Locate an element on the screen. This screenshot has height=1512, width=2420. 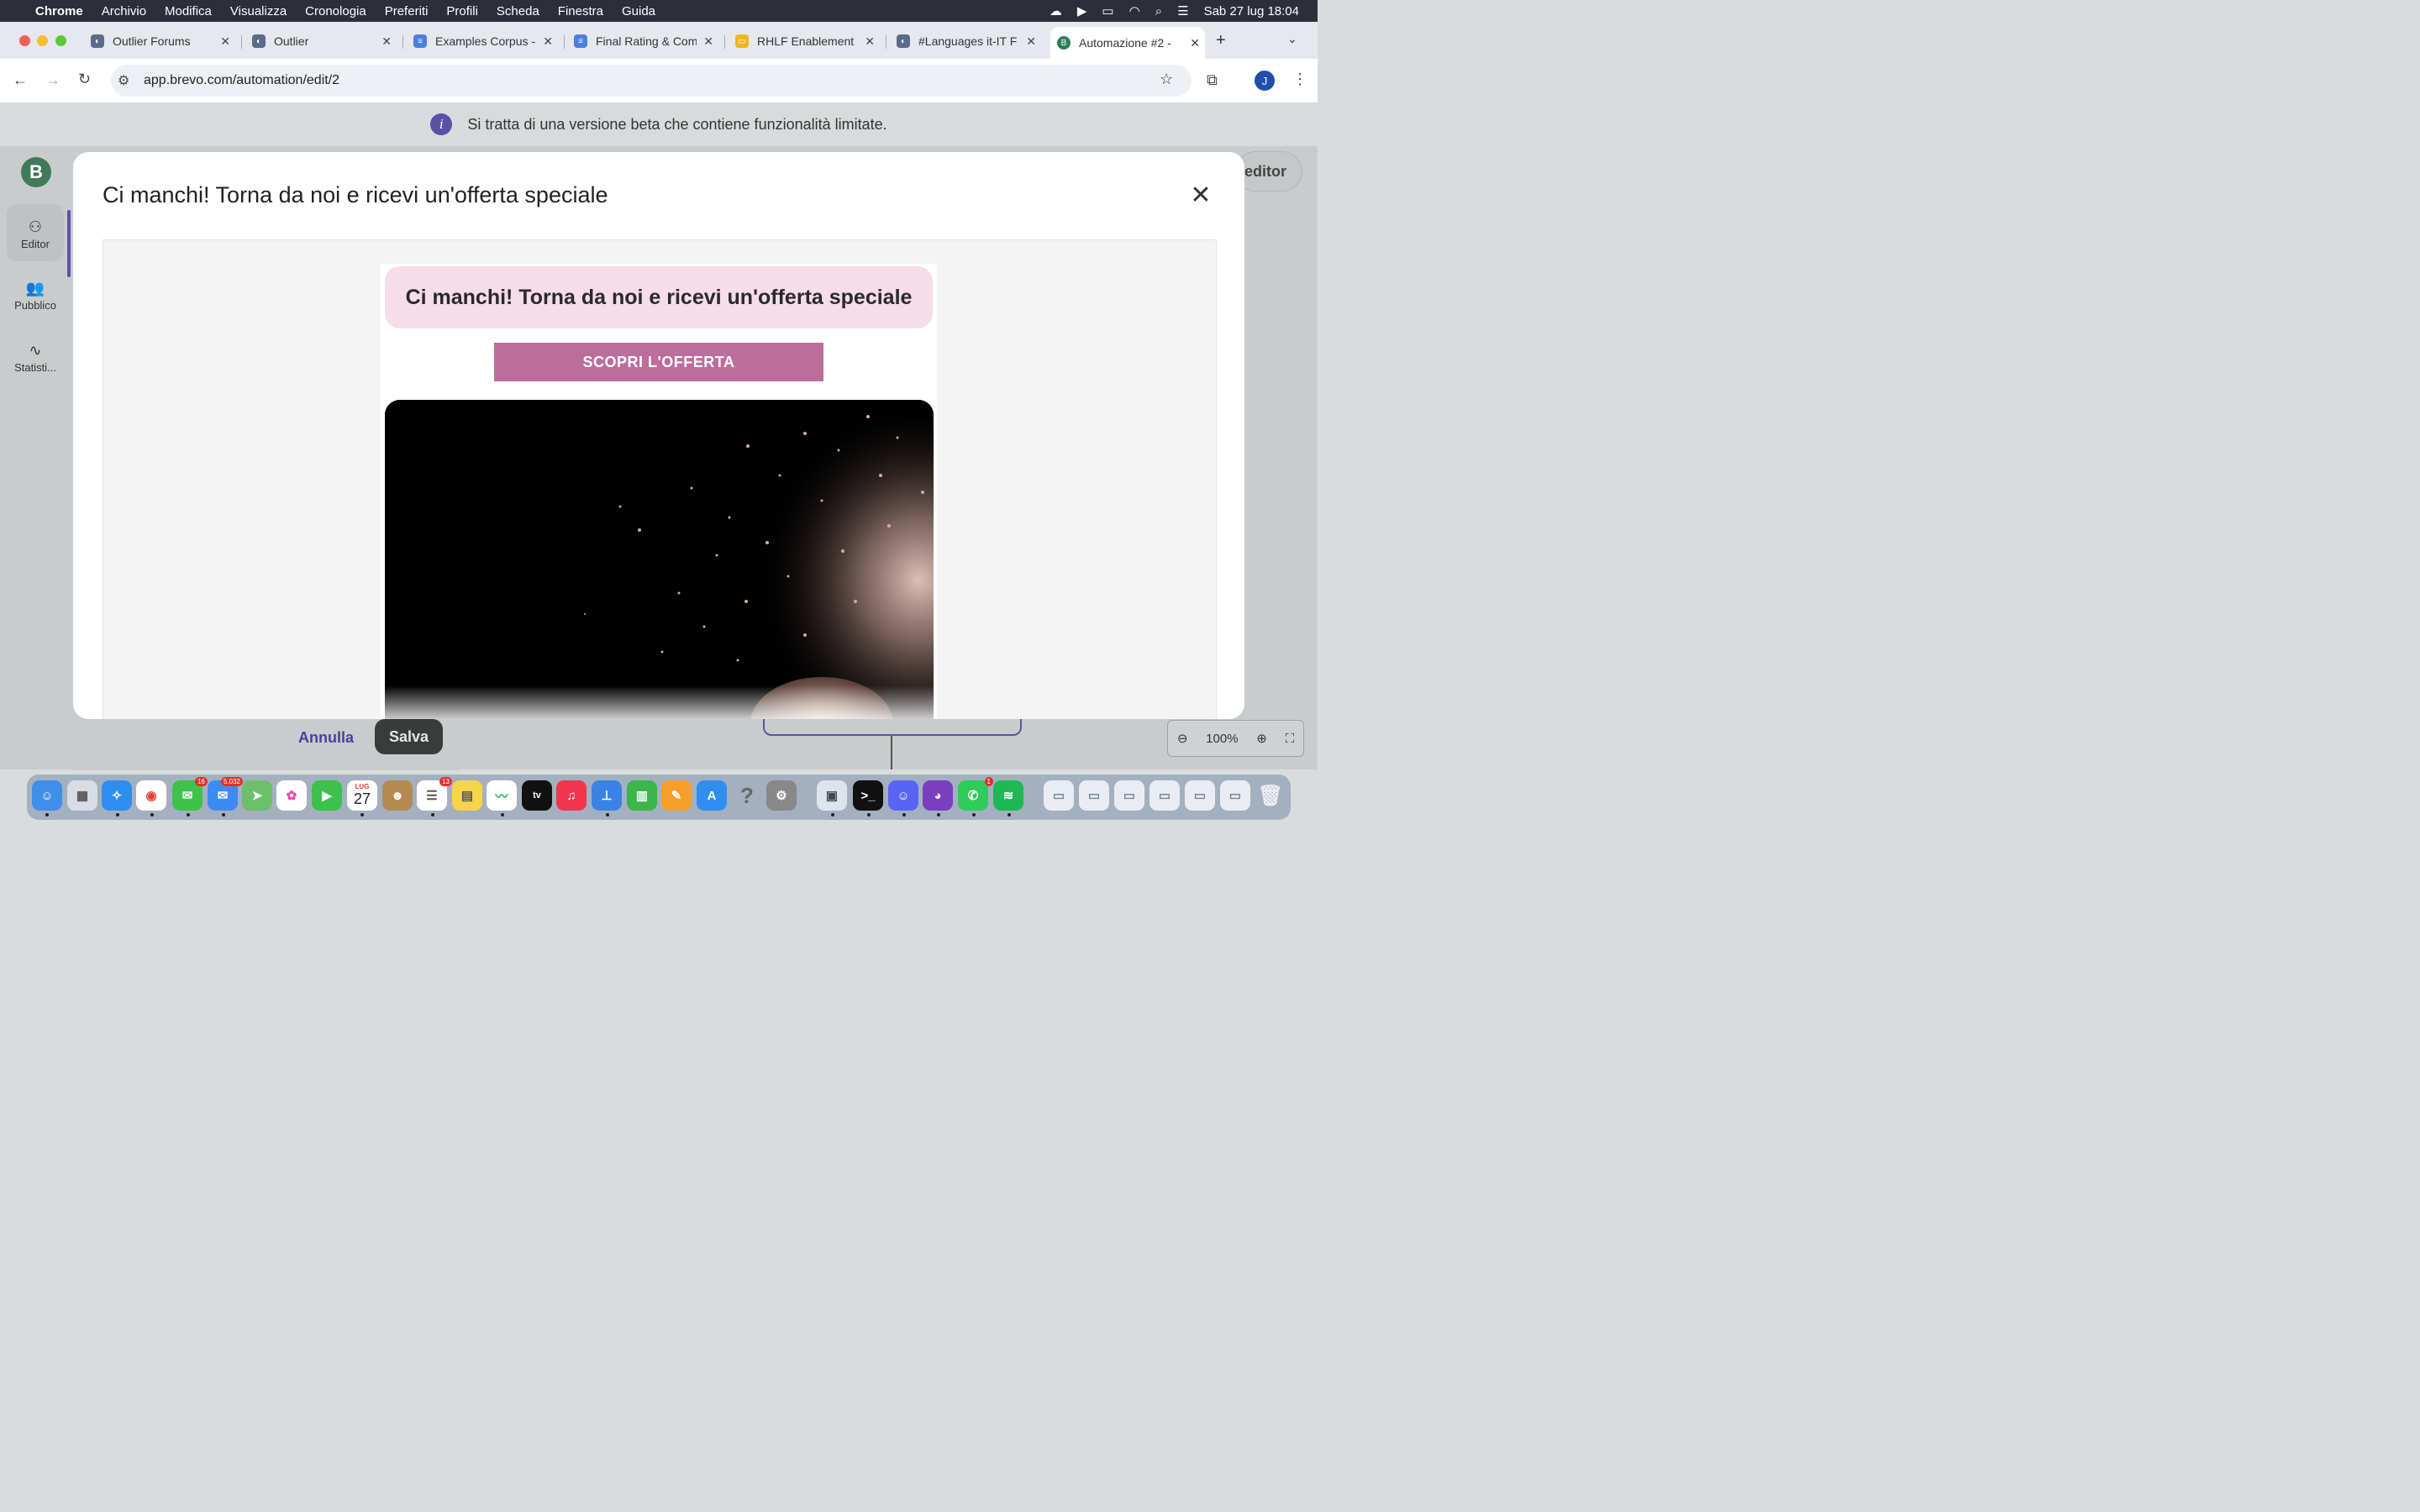
trash-icon: 🗑 is located at coordinates (1270, 795).